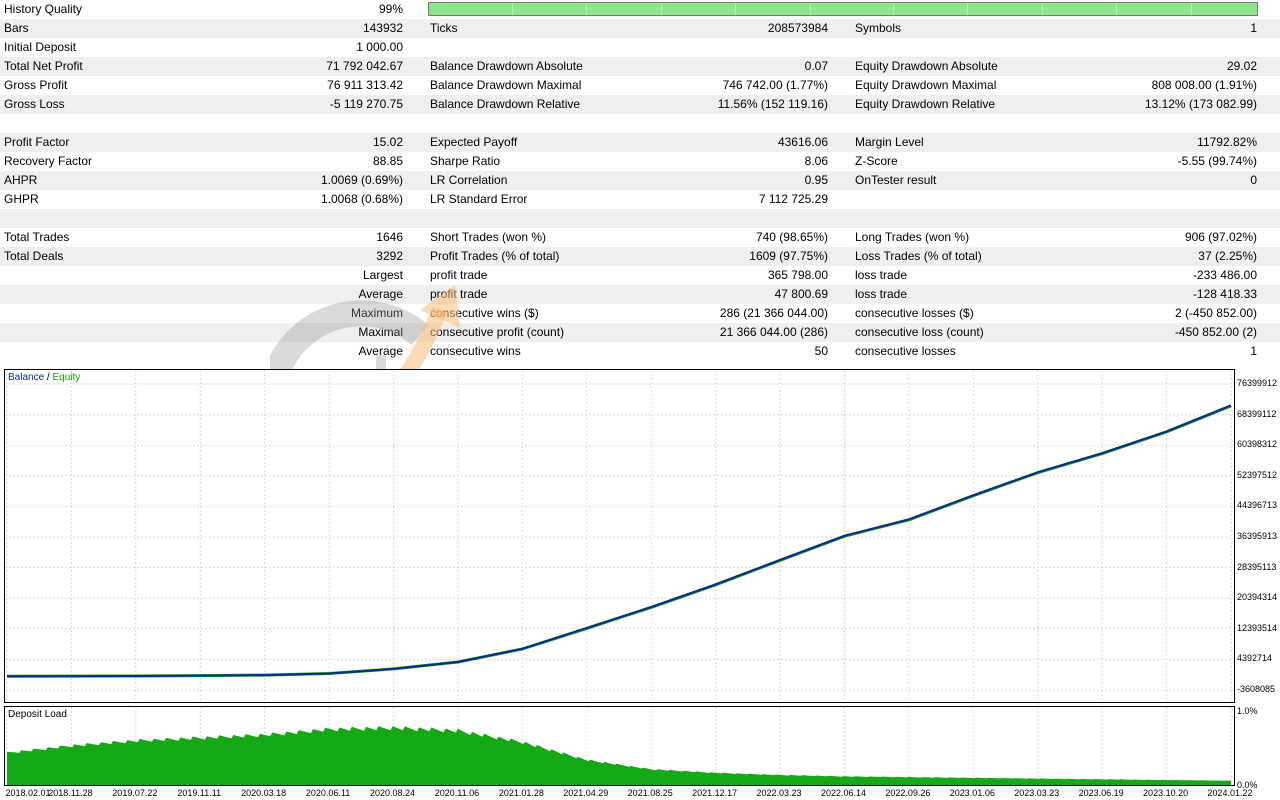  I want to click on deposit-load-chart: Deposit Load, so click(619, 746).